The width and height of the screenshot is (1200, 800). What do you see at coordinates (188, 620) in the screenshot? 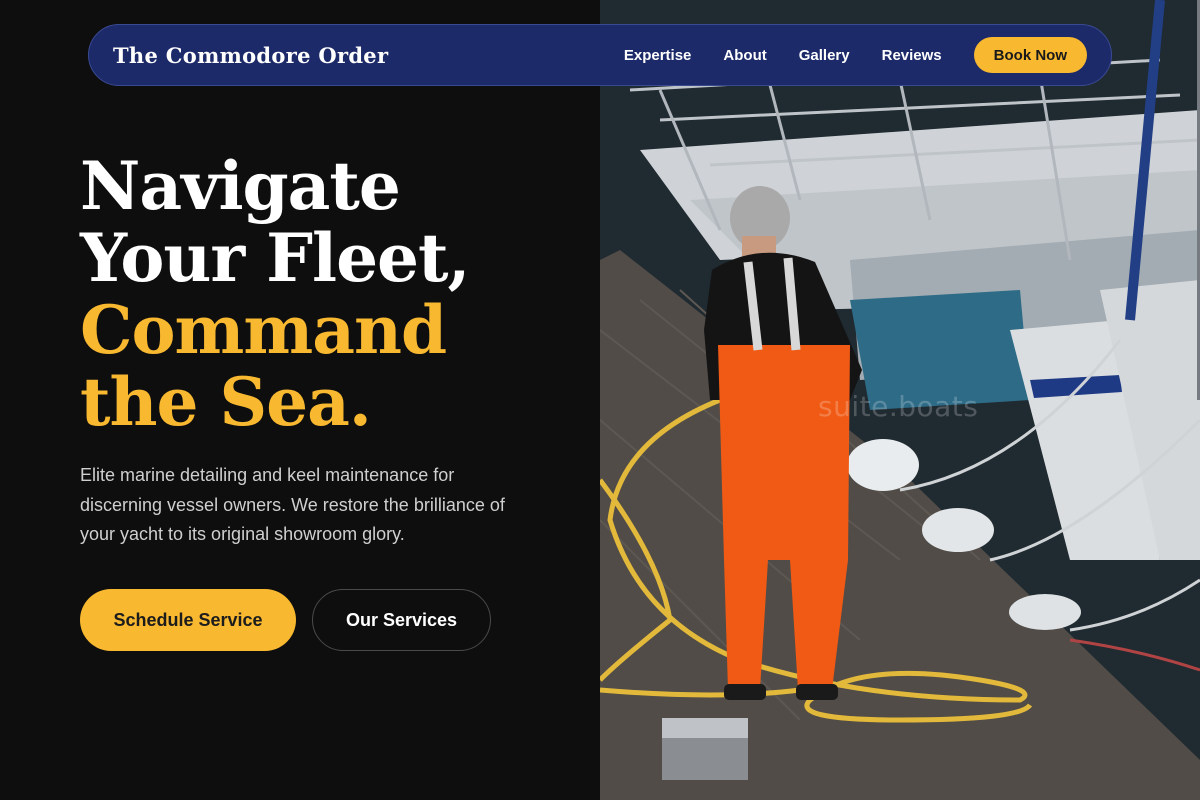
I see `schedule-service-button: Schedule Service` at bounding box center [188, 620].